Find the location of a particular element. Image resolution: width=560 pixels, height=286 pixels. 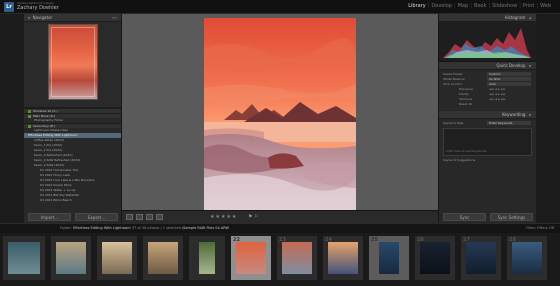

module-library: Library is located at coordinates (416, 6).